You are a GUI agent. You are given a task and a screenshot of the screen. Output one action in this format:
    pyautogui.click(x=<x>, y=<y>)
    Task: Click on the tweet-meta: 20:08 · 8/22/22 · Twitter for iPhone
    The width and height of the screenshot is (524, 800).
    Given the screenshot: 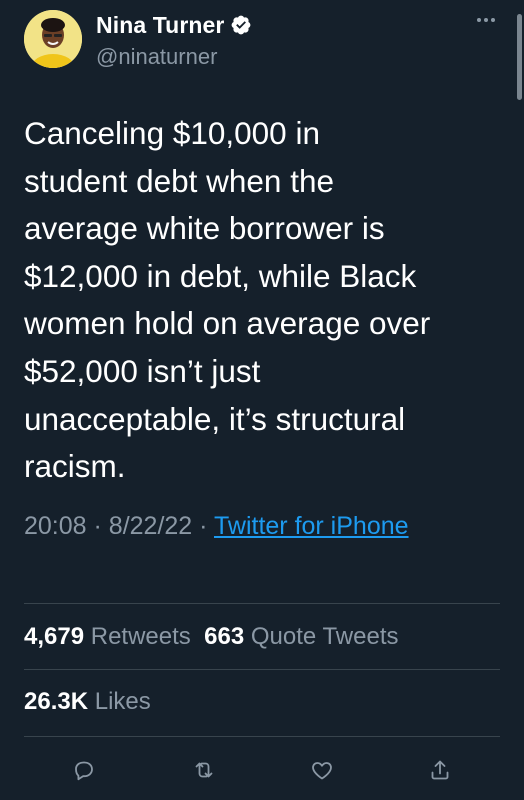 What is the action you would take?
    pyautogui.click(x=262, y=526)
    